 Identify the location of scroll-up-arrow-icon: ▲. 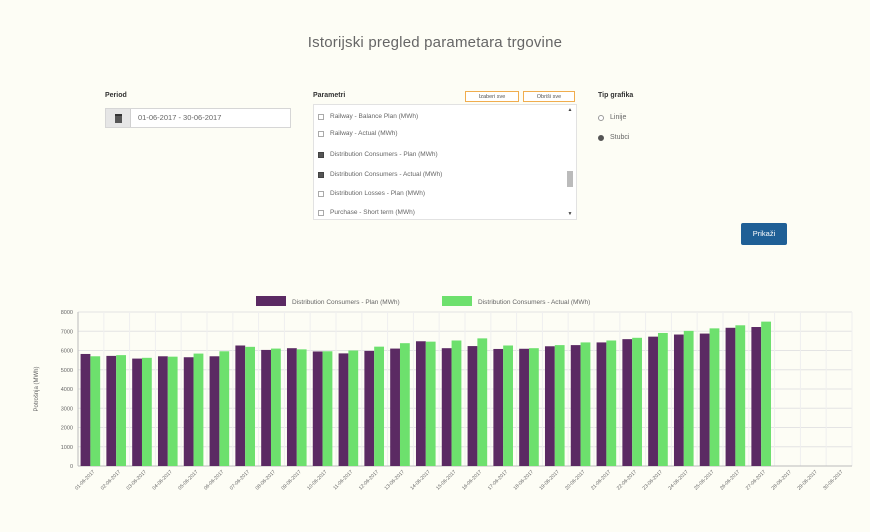
(570, 110).